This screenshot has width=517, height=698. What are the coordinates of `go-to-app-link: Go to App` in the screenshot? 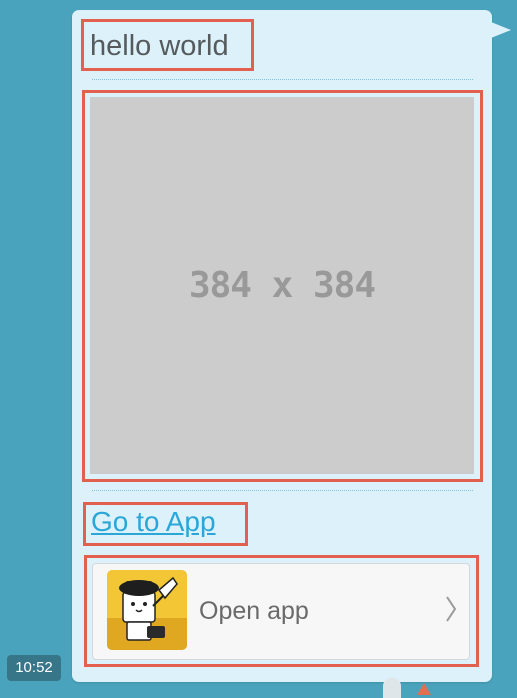 It's located at (153, 522).